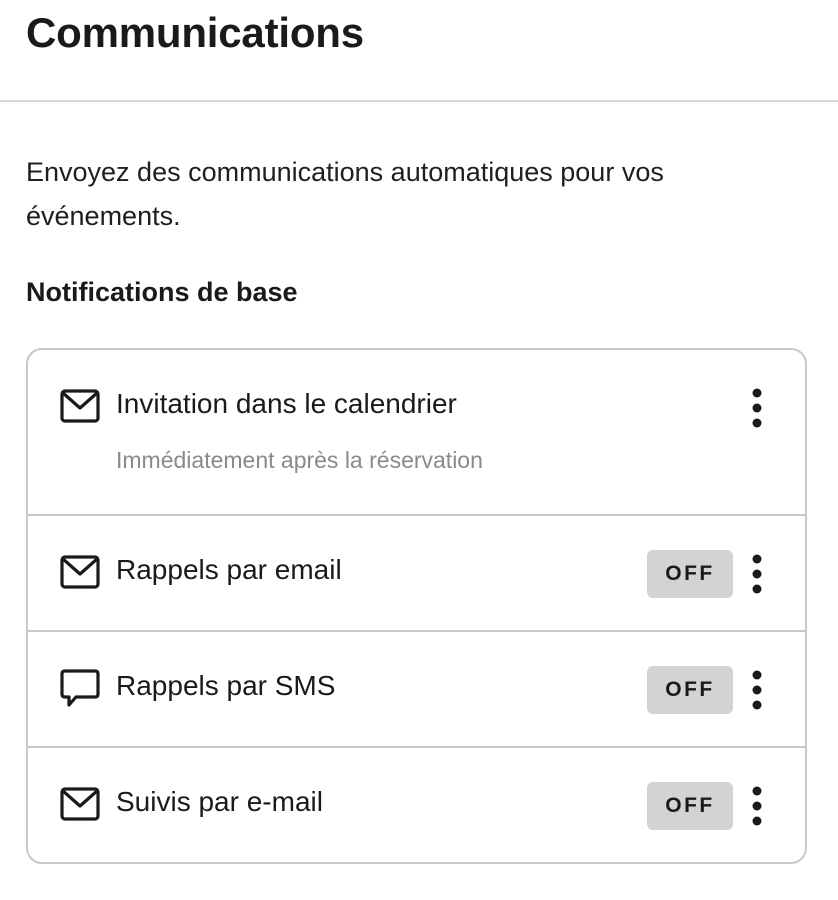  Describe the element at coordinates (162, 292) in the screenshot. I see `section-title: Notifications de base` at that location.